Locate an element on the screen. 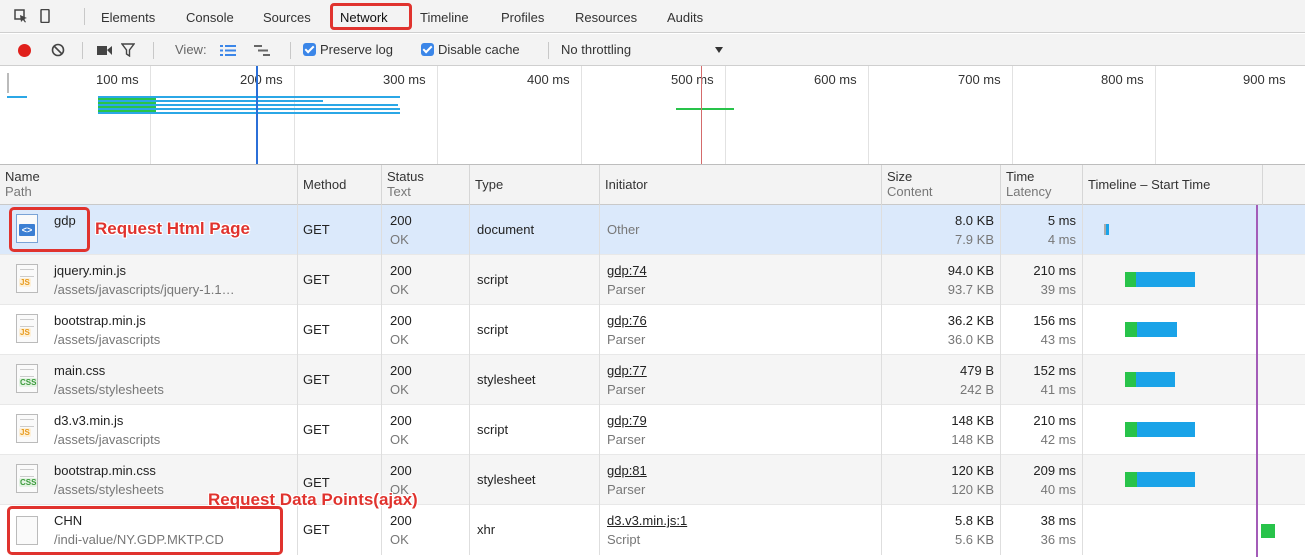  initiator-type: Script is located at coordinates (624, 539).